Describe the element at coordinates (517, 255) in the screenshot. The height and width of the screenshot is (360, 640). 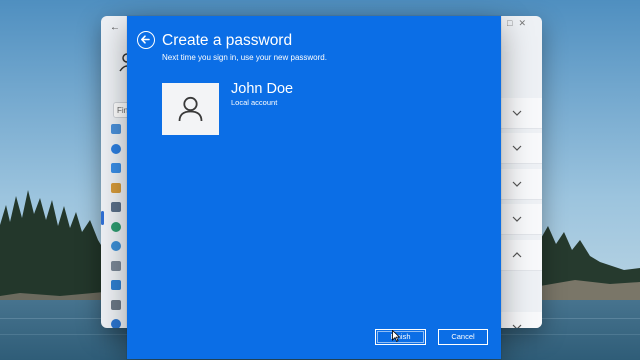
I see `chevron-up-icon` at that location.